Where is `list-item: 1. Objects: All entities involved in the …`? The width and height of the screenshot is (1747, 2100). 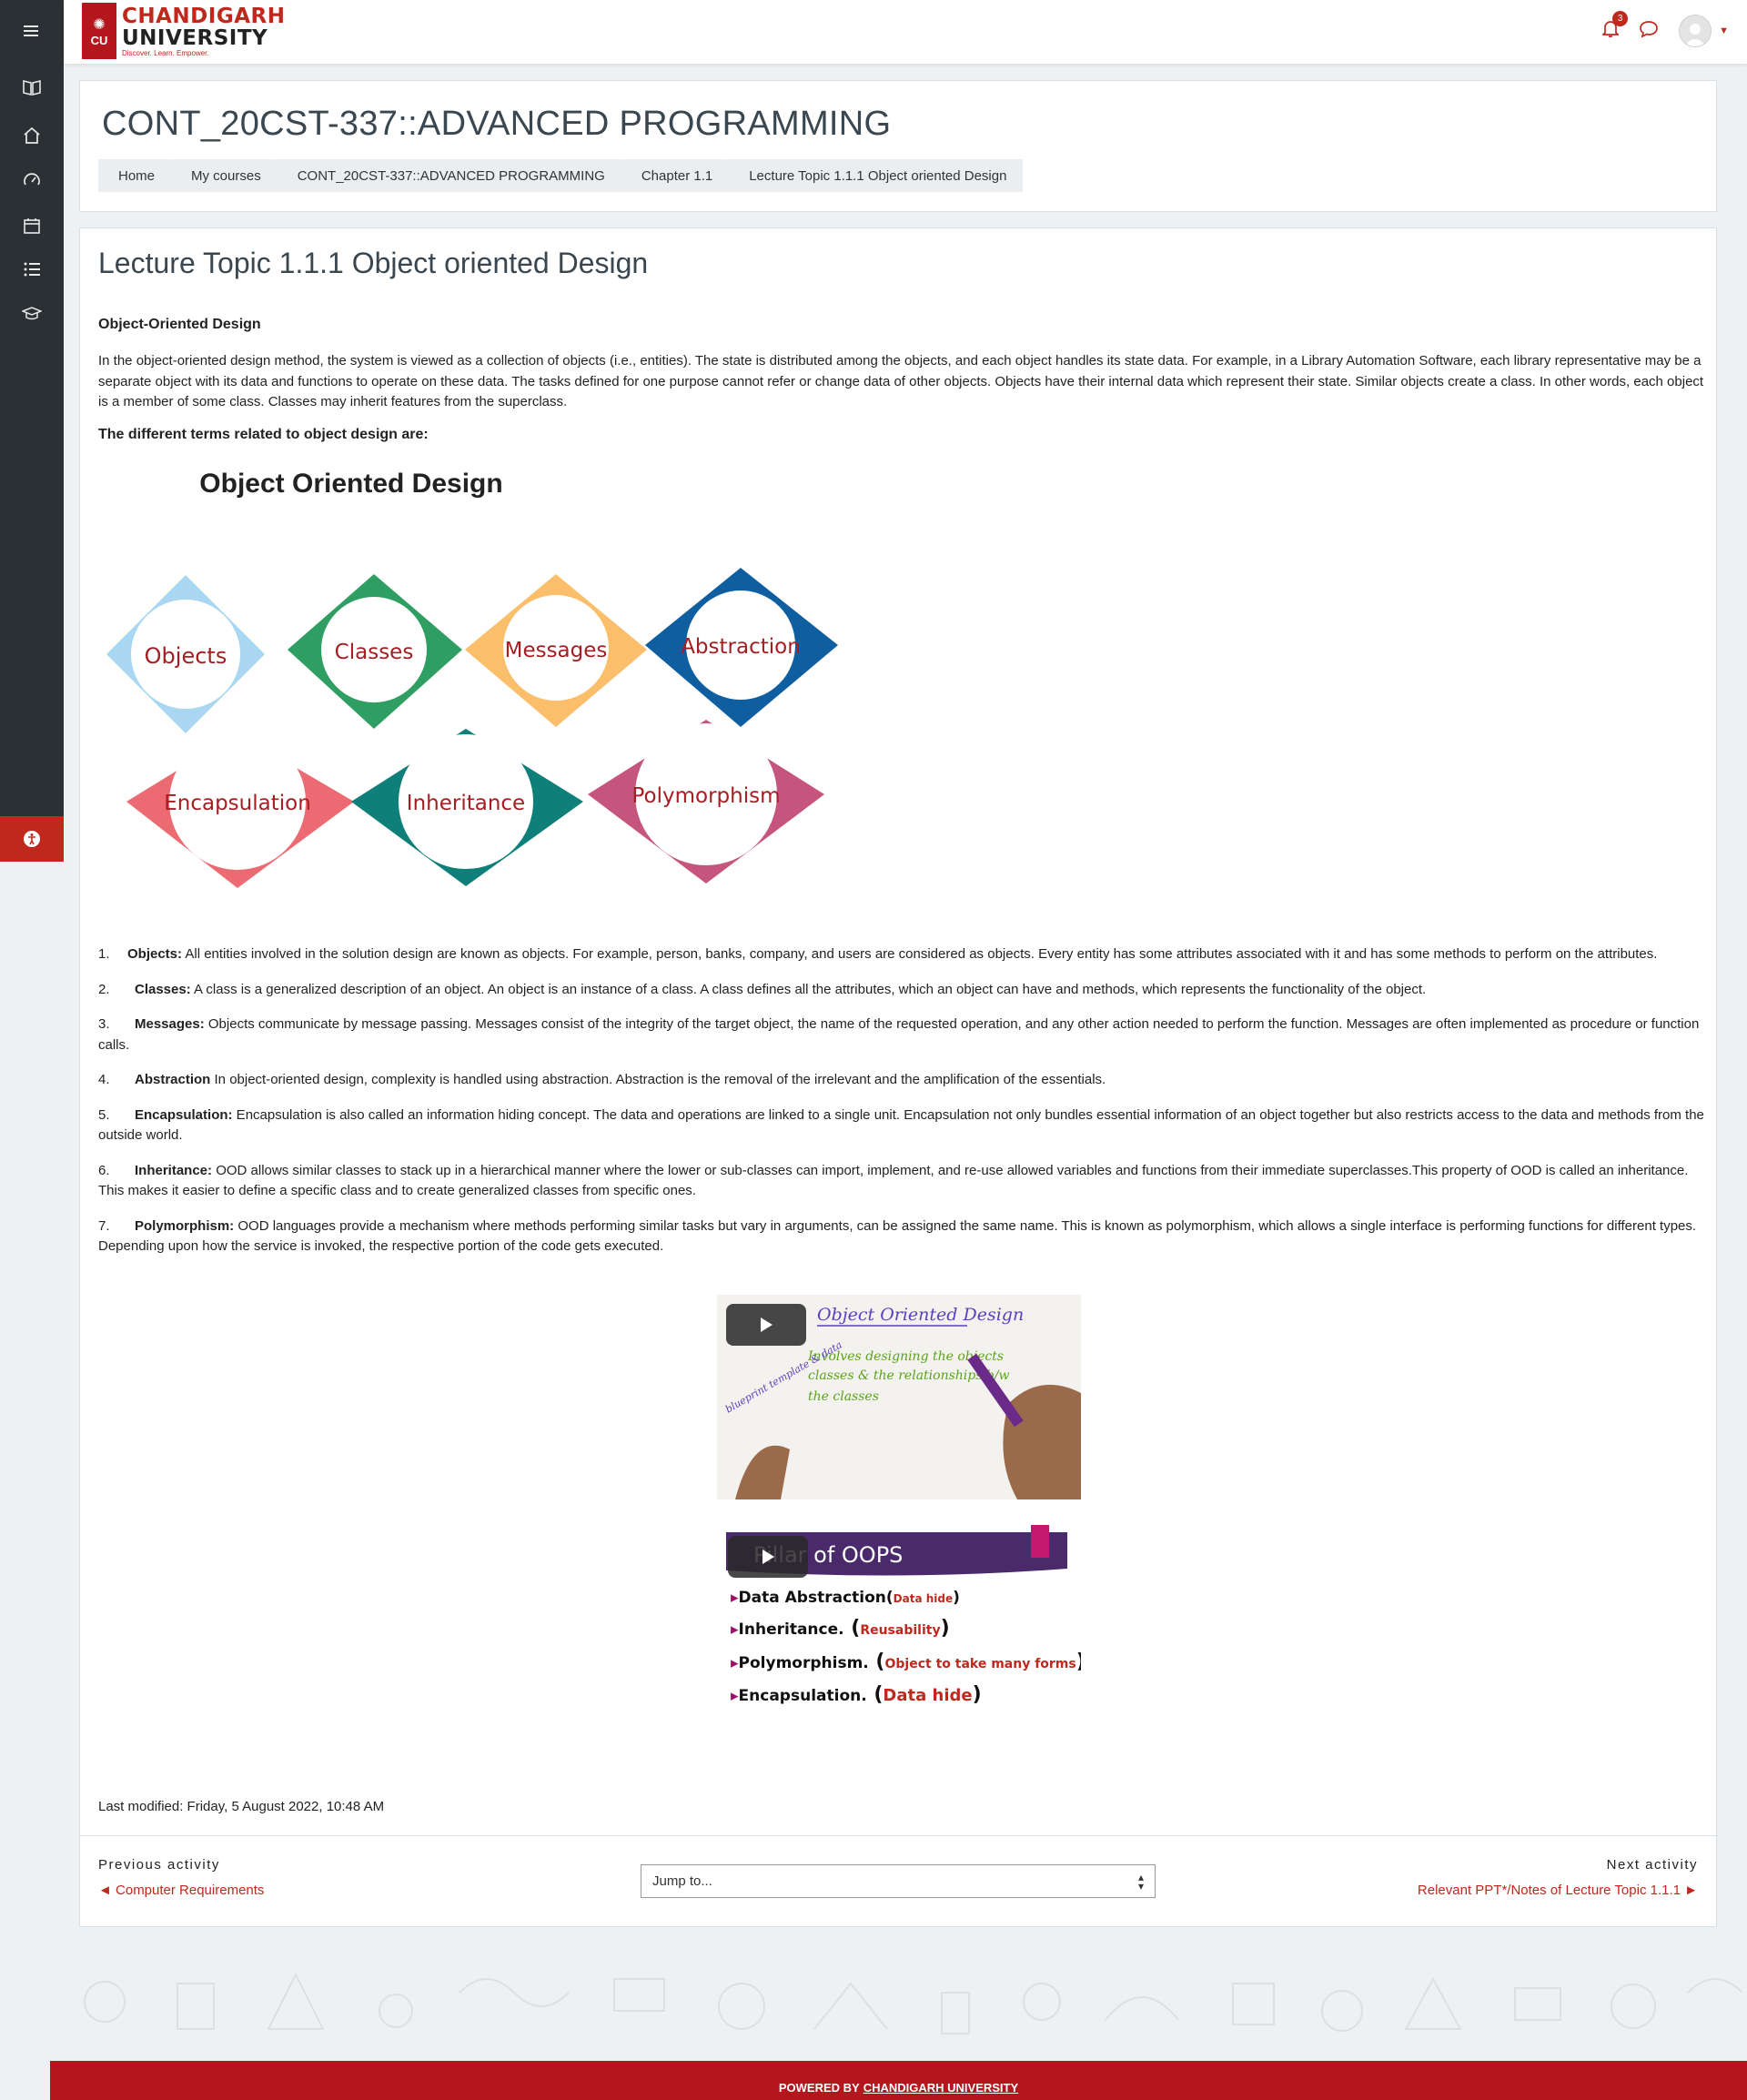 list-item: 1. Objects: All entities involved in the … is located at coordinates (878, 954).